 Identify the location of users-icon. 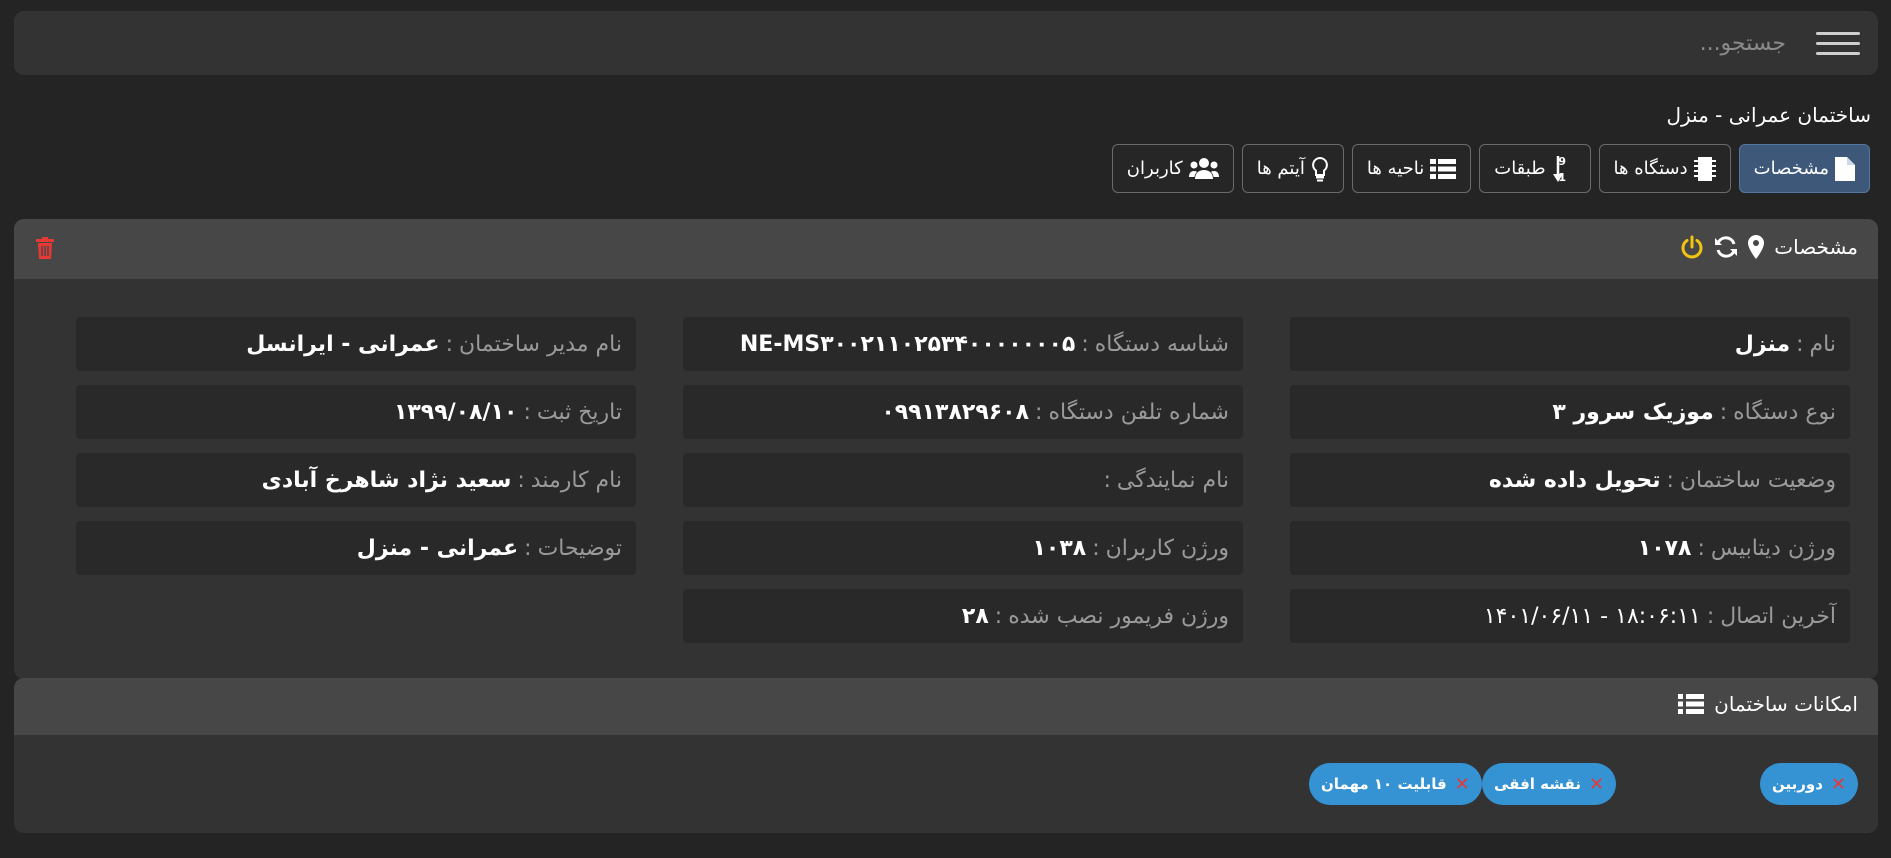
(1203, 168).